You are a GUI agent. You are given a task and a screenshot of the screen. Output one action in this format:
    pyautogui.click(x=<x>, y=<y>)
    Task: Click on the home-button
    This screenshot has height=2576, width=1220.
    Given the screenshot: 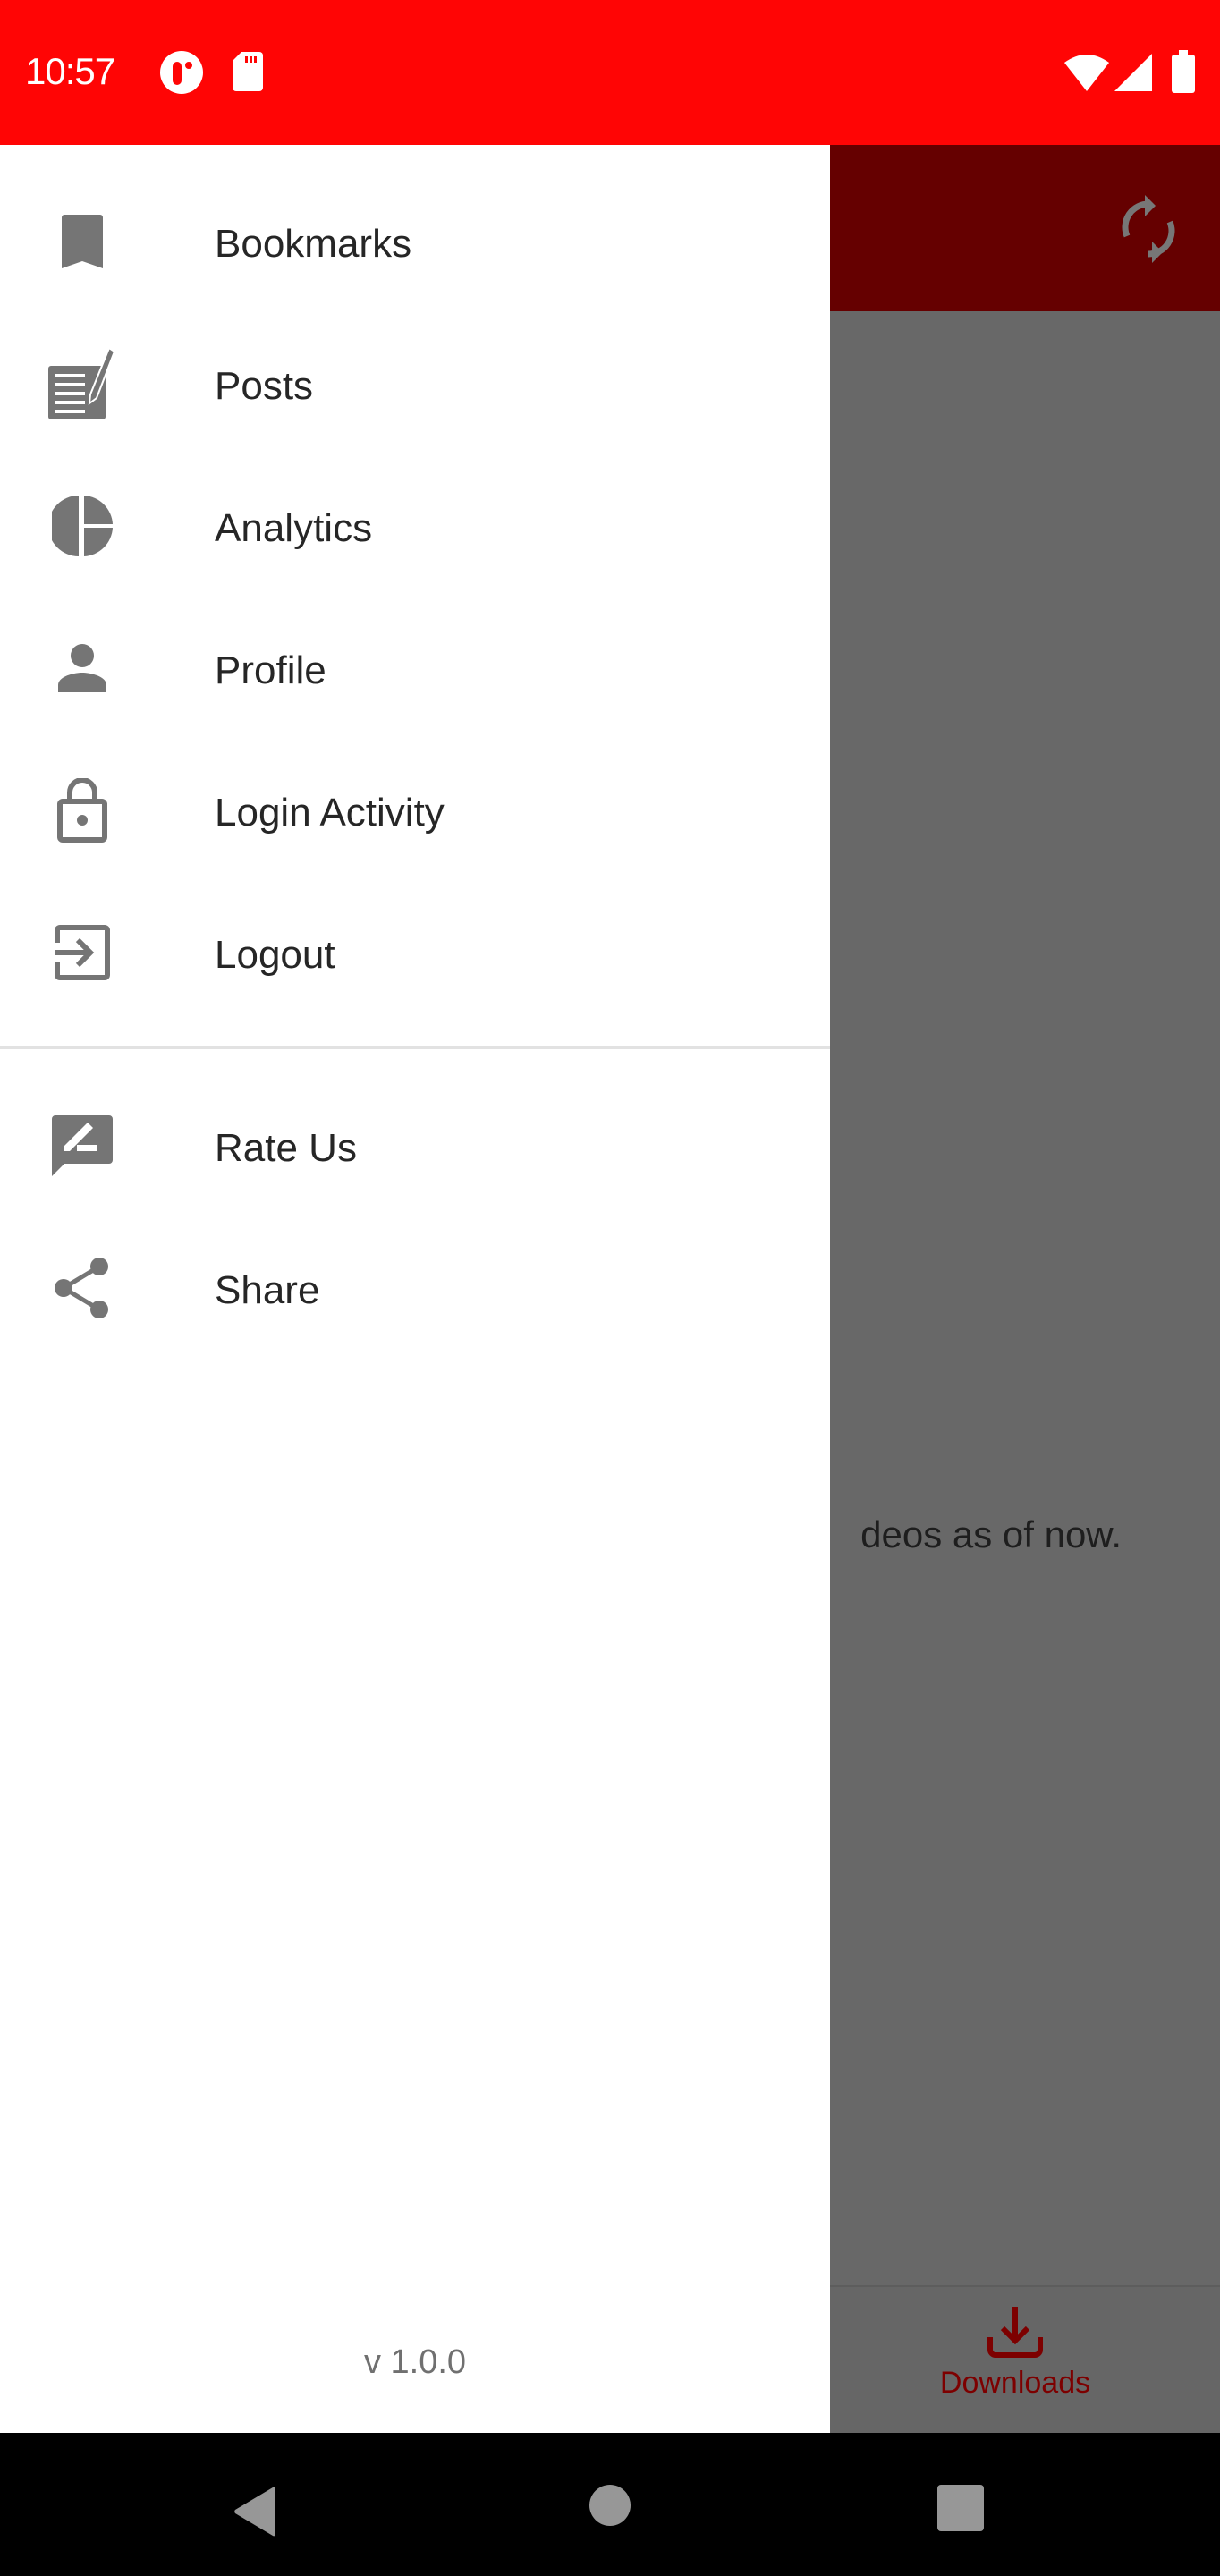 What is the action you would take?
    pyautogui.click(x=610, y=2507)
    